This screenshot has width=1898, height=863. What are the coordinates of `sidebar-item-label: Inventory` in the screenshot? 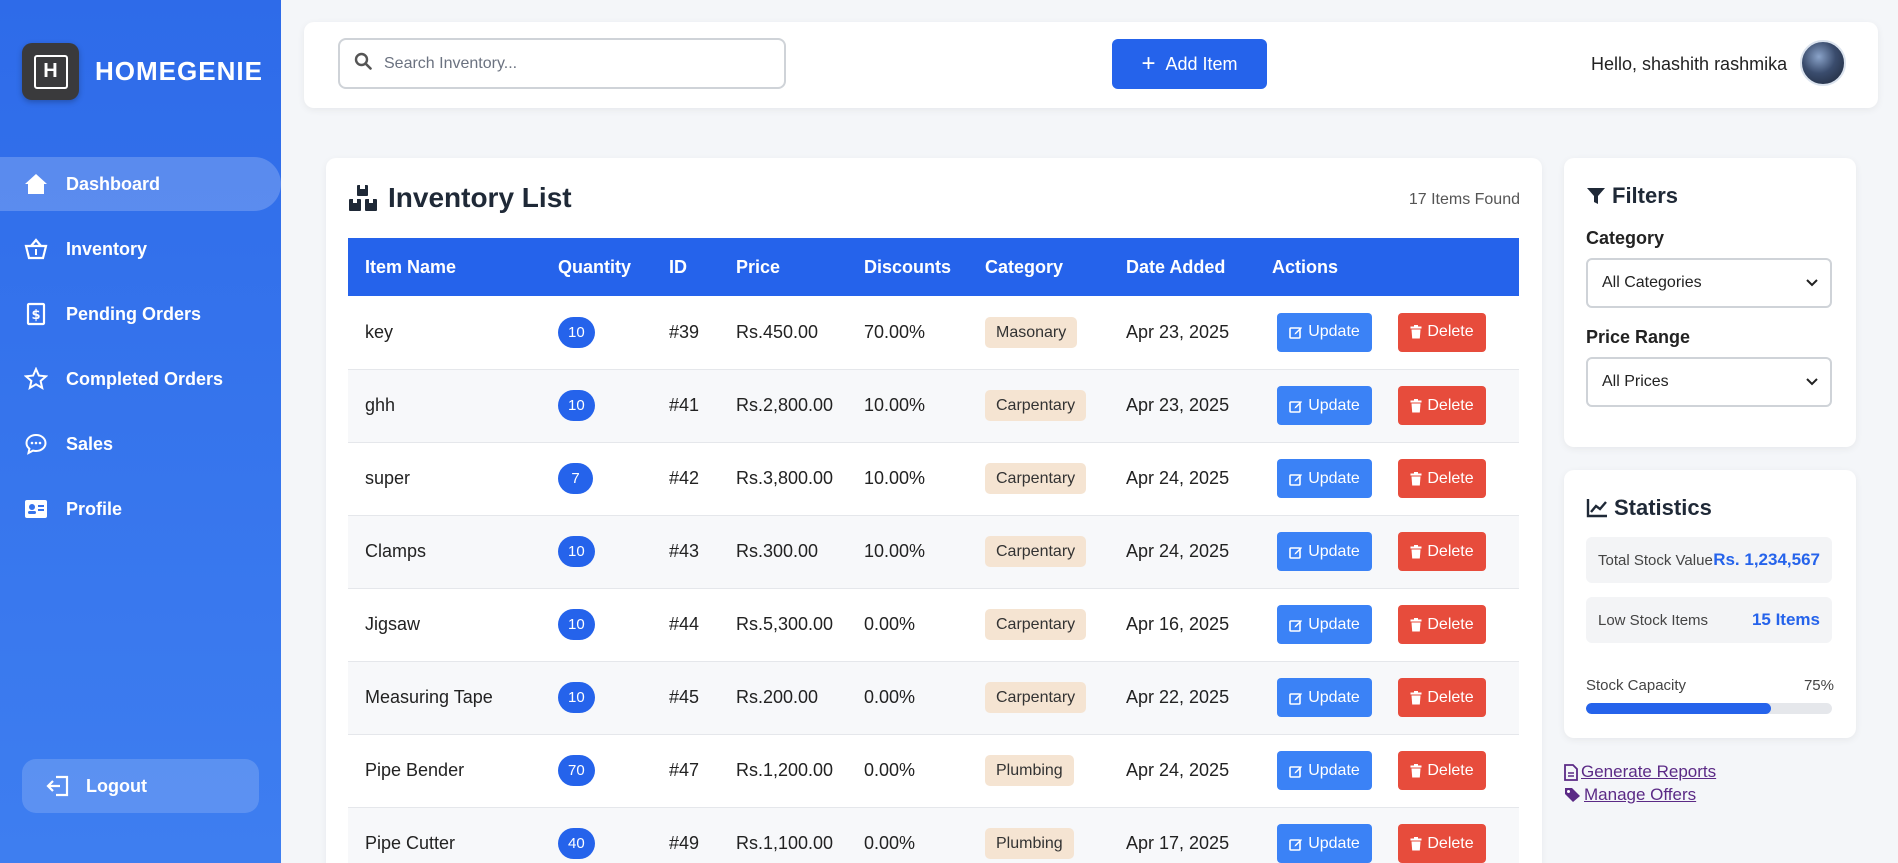 It's located at (107, 248).